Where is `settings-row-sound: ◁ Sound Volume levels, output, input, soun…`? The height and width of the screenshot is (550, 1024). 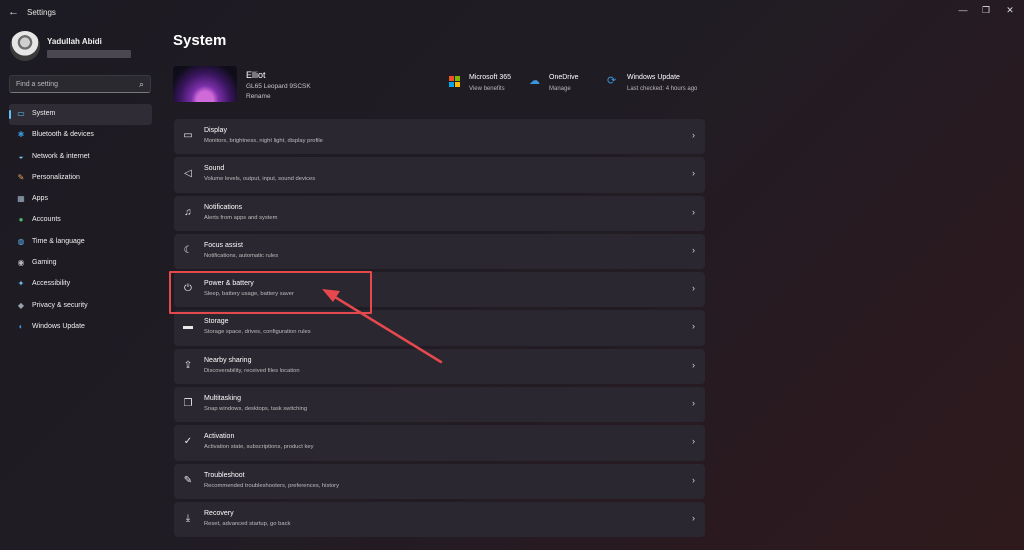
settings-row-sound: ◁ Sound Volume levels, output, input, soun… is located at coordinates (439, 175).